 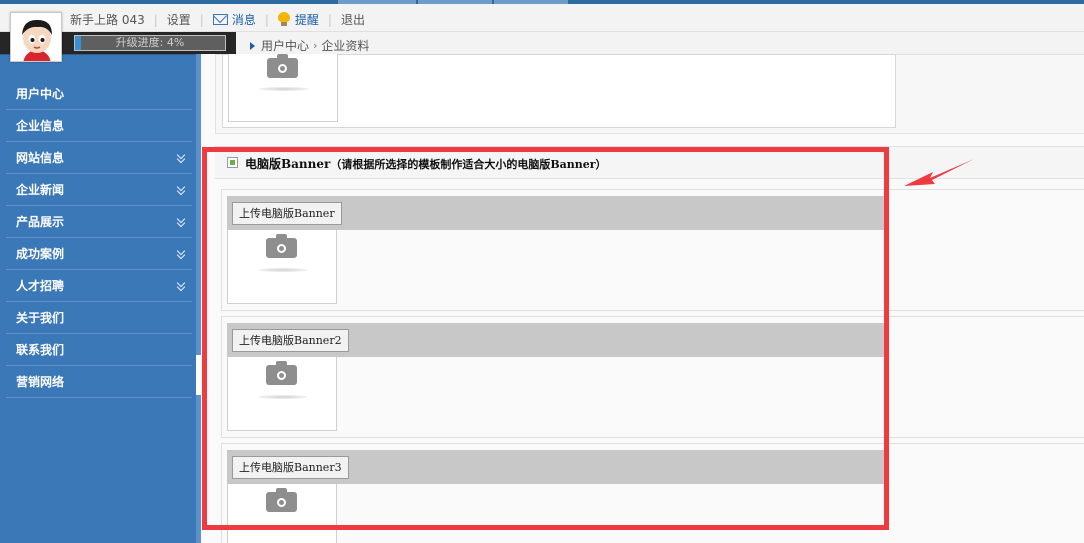 I want to click on previous-section, so click(x=649, y=94).